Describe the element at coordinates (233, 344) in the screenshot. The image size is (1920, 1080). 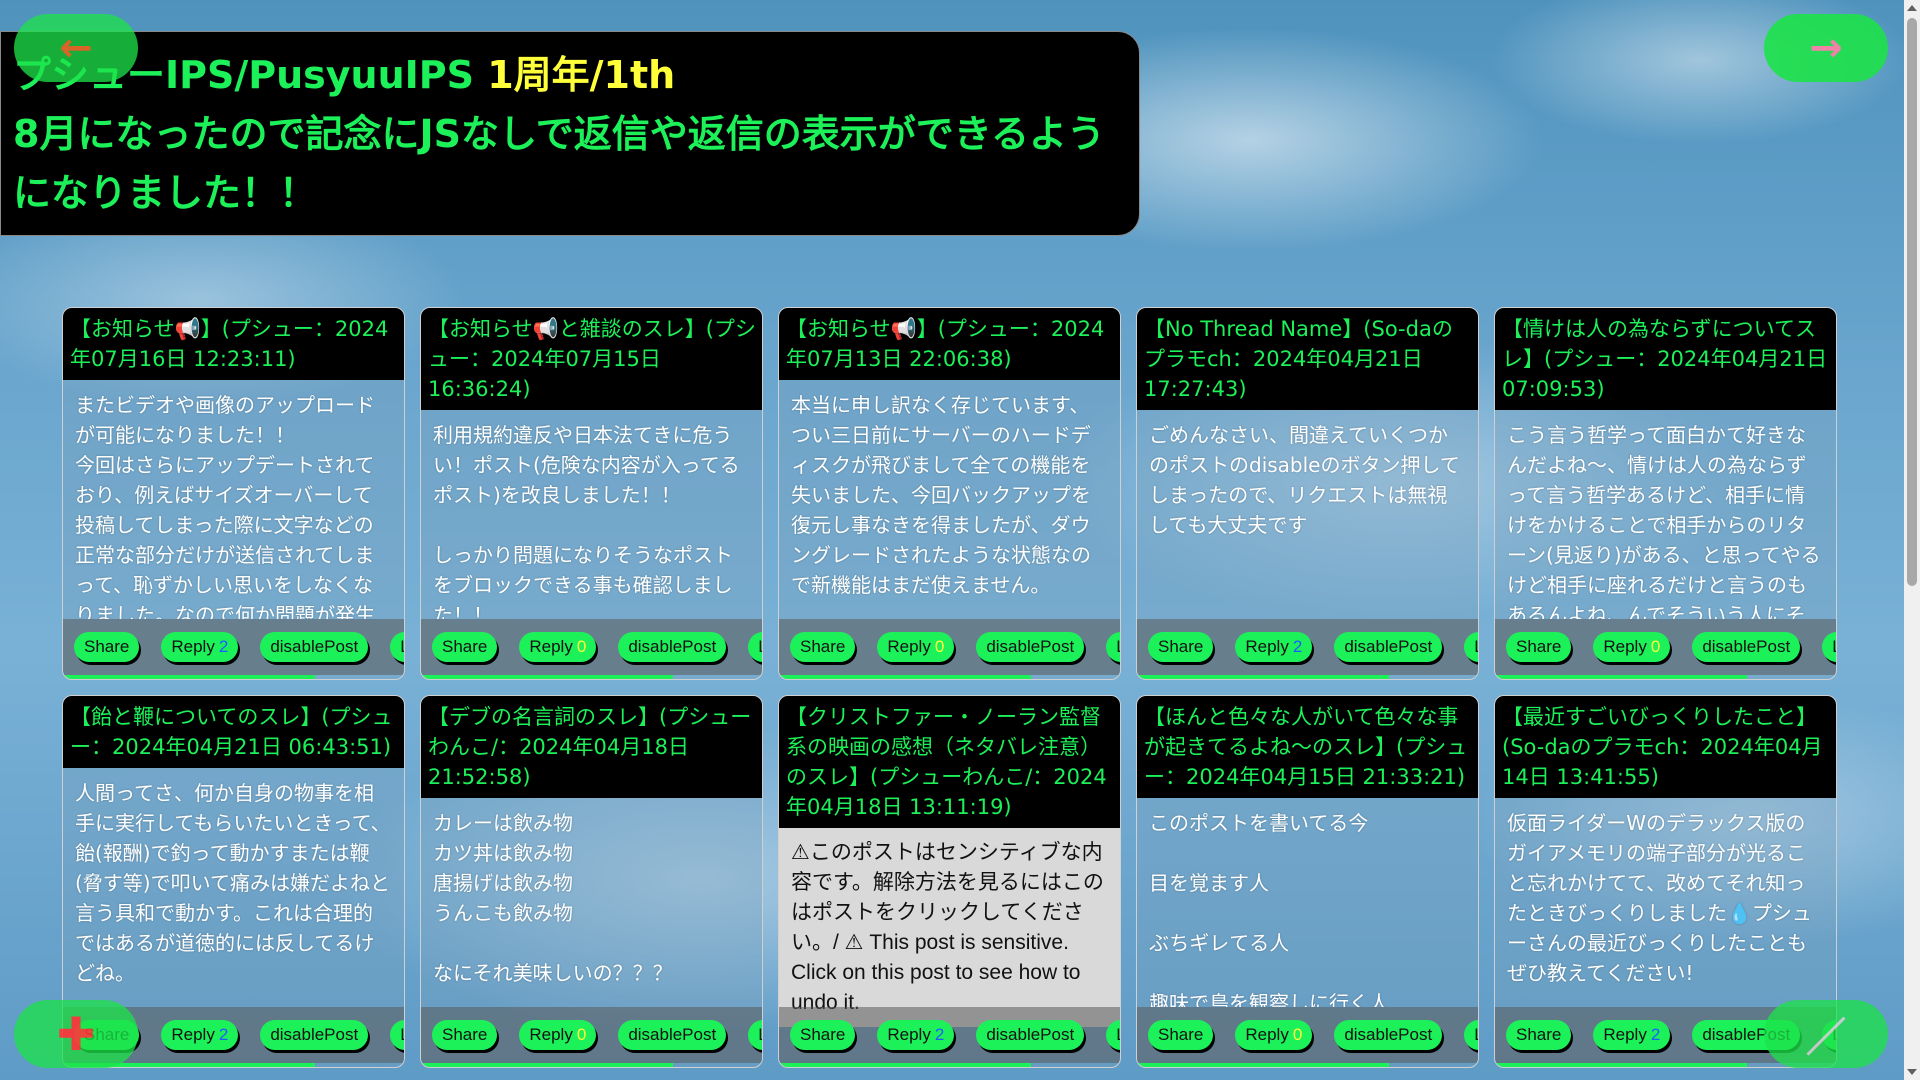
I see `post-title: 【お知らせ📢】(プシュー：2024年07月16日 12:23:11)` at that location.